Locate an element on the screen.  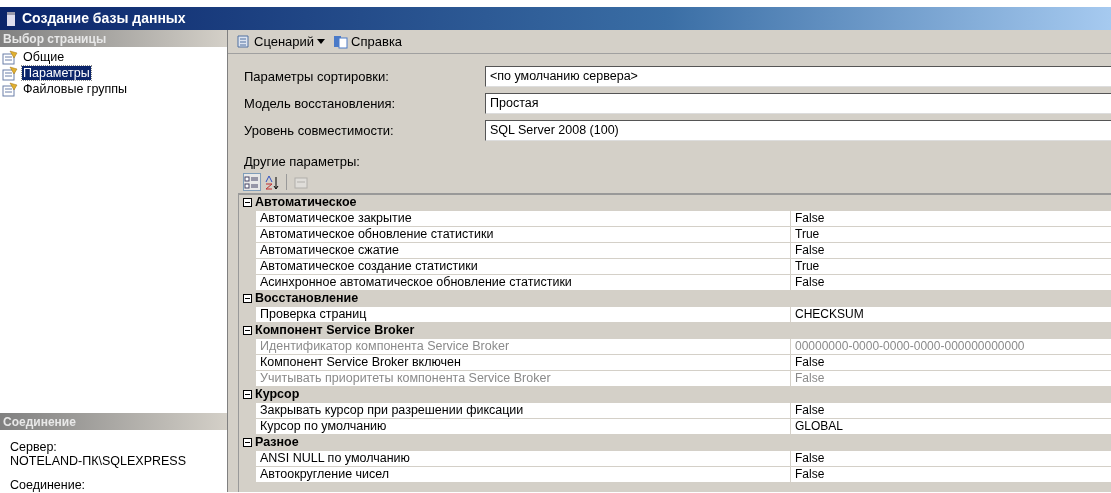
property-name: Автоматическое обновление статистики is located at coordinates (523, 234).